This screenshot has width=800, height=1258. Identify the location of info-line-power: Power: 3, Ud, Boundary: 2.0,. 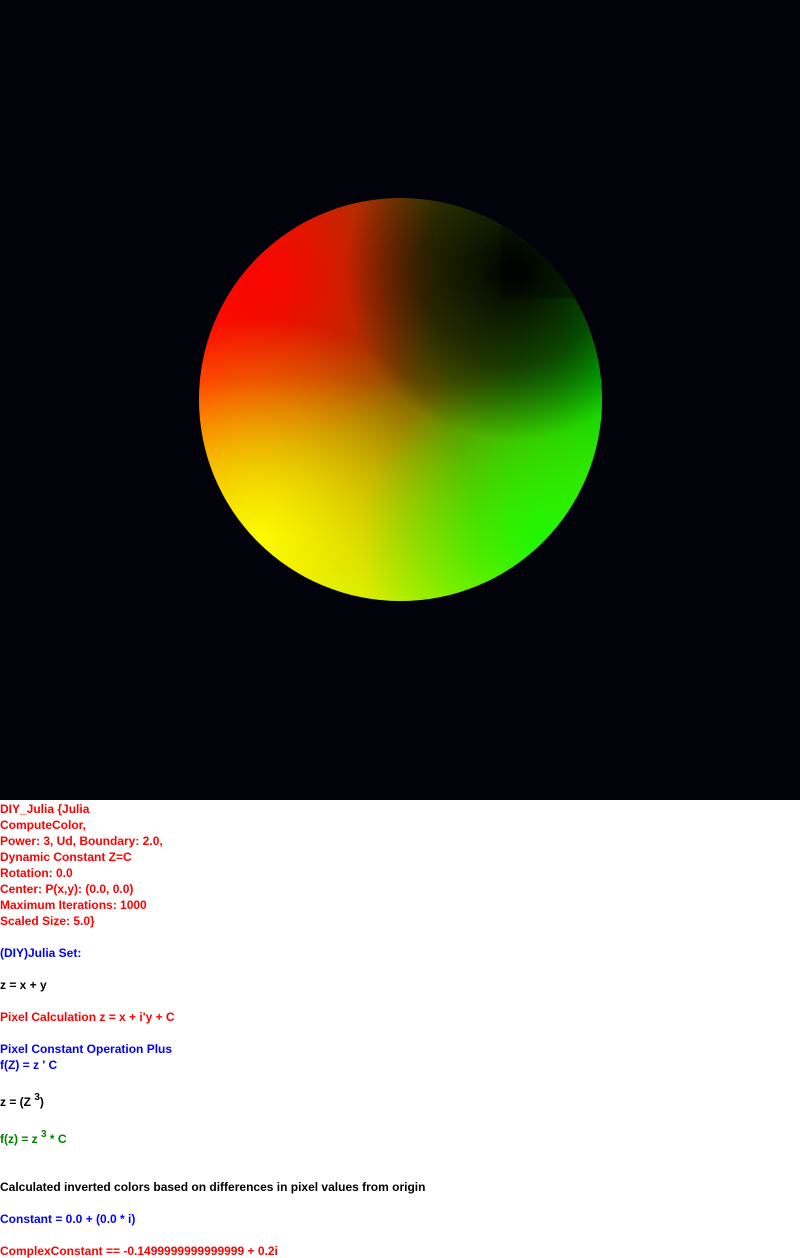
(81, 841).